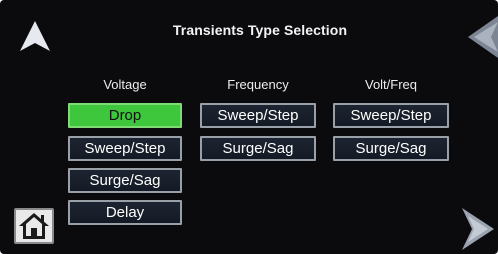  I want to click on right-arrow-button, so click(478, 229).